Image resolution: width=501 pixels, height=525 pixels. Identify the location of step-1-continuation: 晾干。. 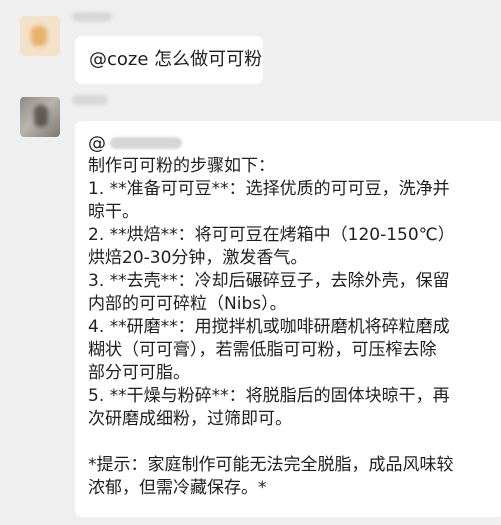
(113, 212).